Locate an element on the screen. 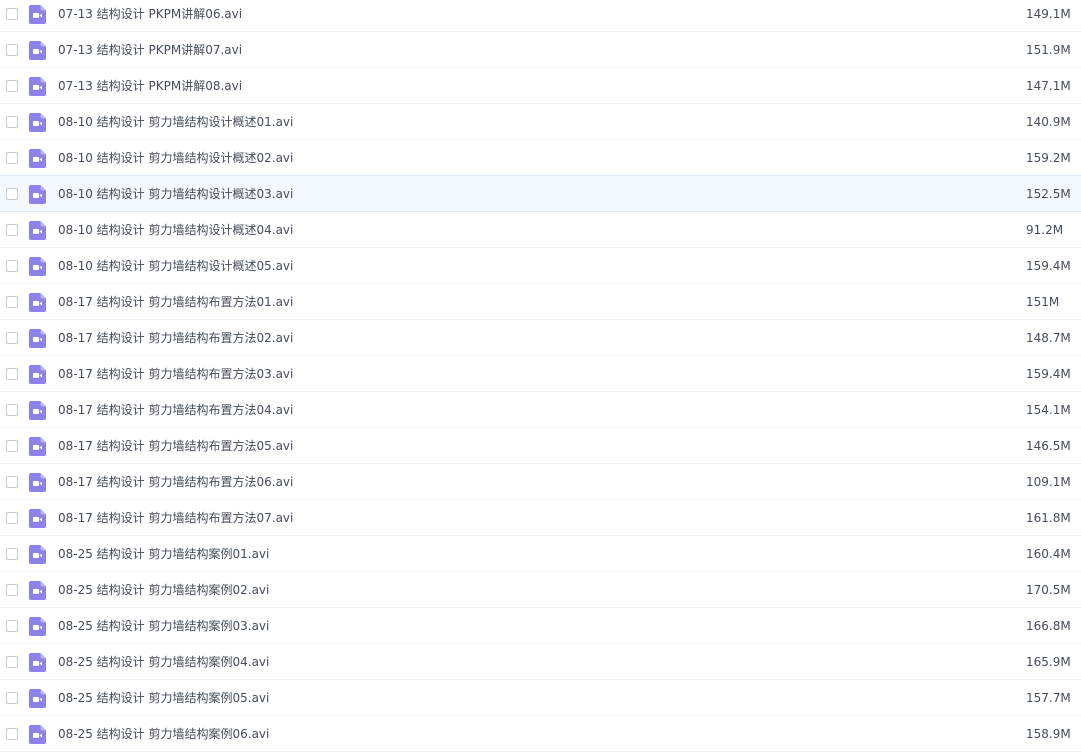 The height and width of the screenshot is (752, 1081). file-row: 07-13 结构设计 PKPM讲解07.avi 151.9M is located at coordinates (540, 50).